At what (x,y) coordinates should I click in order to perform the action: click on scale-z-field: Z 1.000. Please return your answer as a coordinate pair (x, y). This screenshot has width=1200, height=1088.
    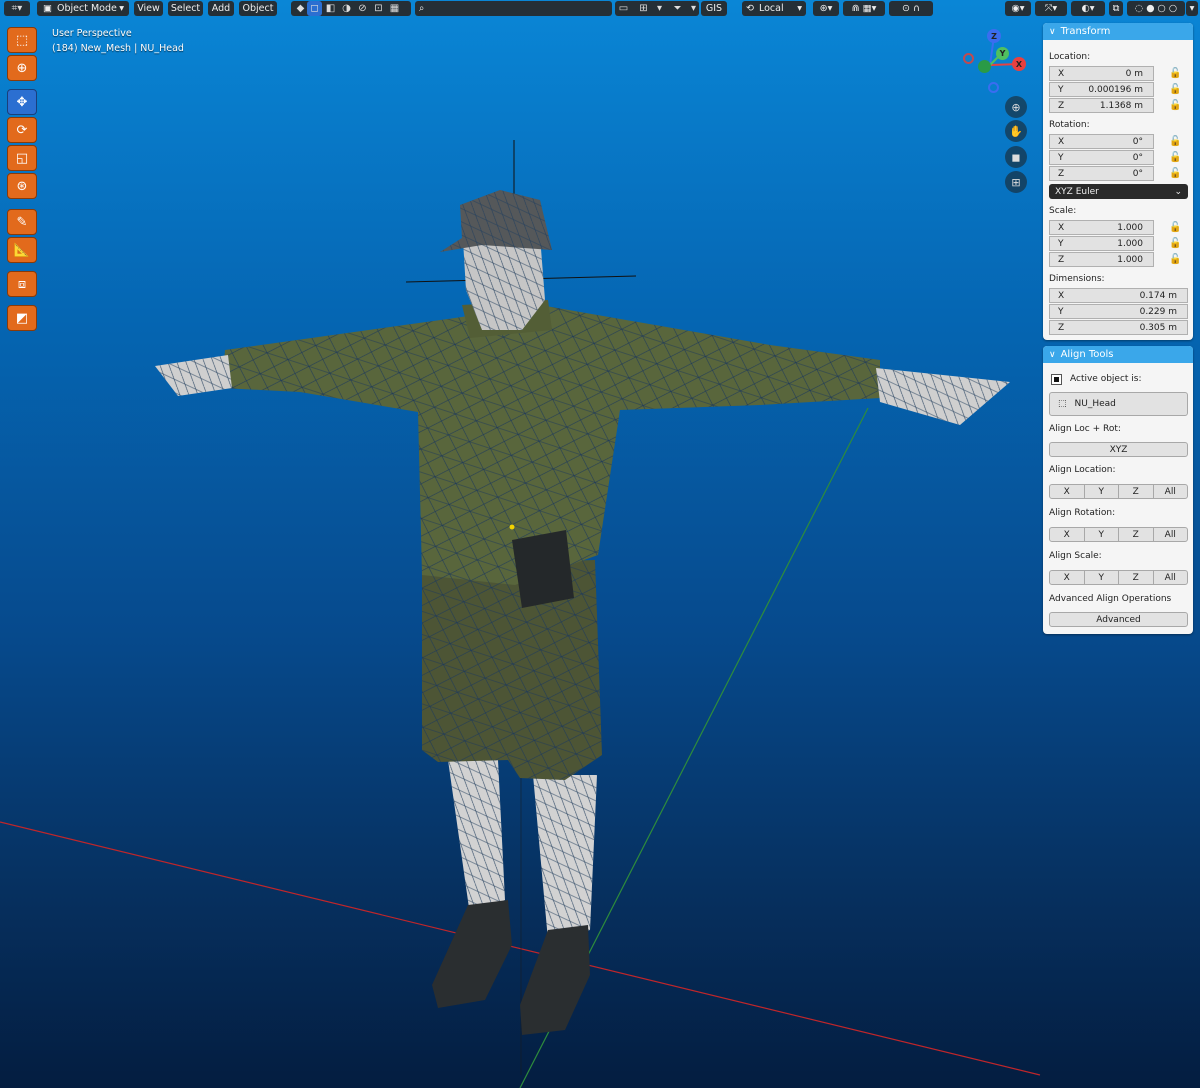
    Looking at the image, I should click on (1101, 259).